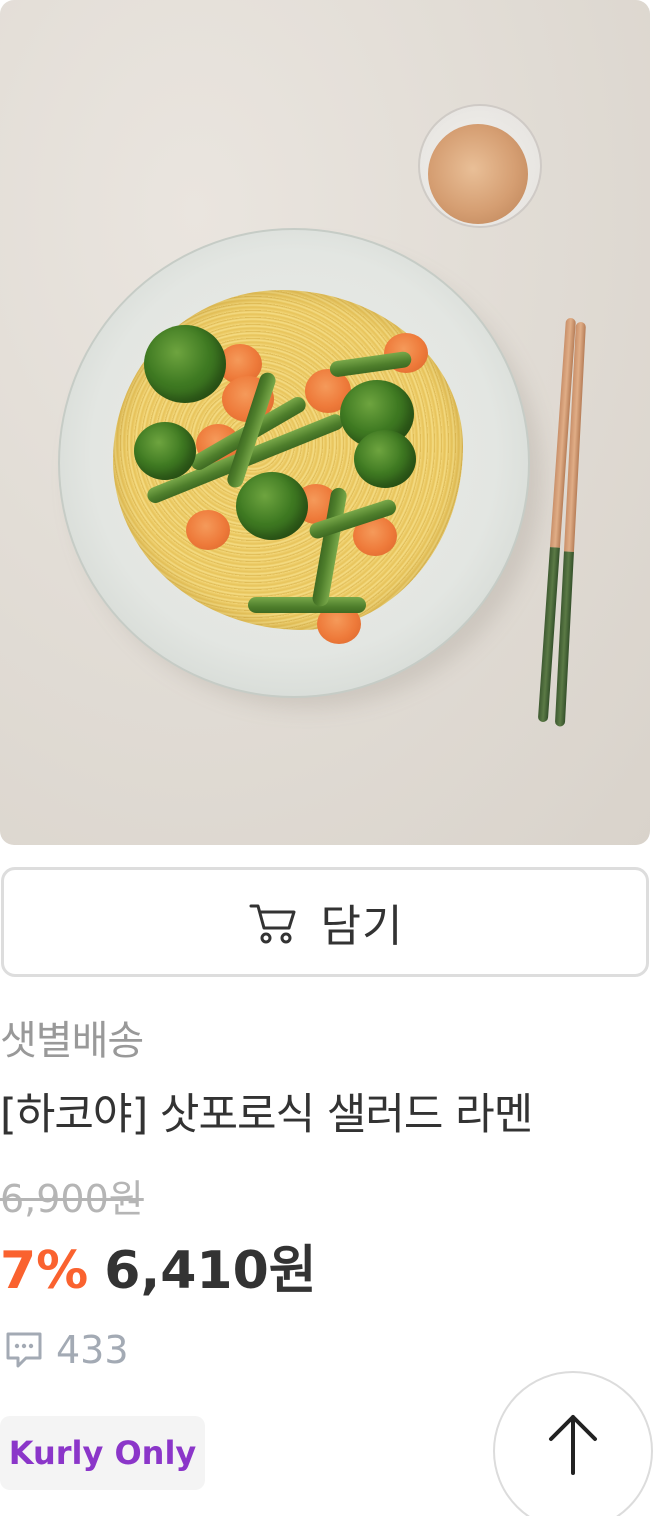  I want to click on product-name: [하코야] 삿포로식 샐러드 라멘, so click(266, 1111).